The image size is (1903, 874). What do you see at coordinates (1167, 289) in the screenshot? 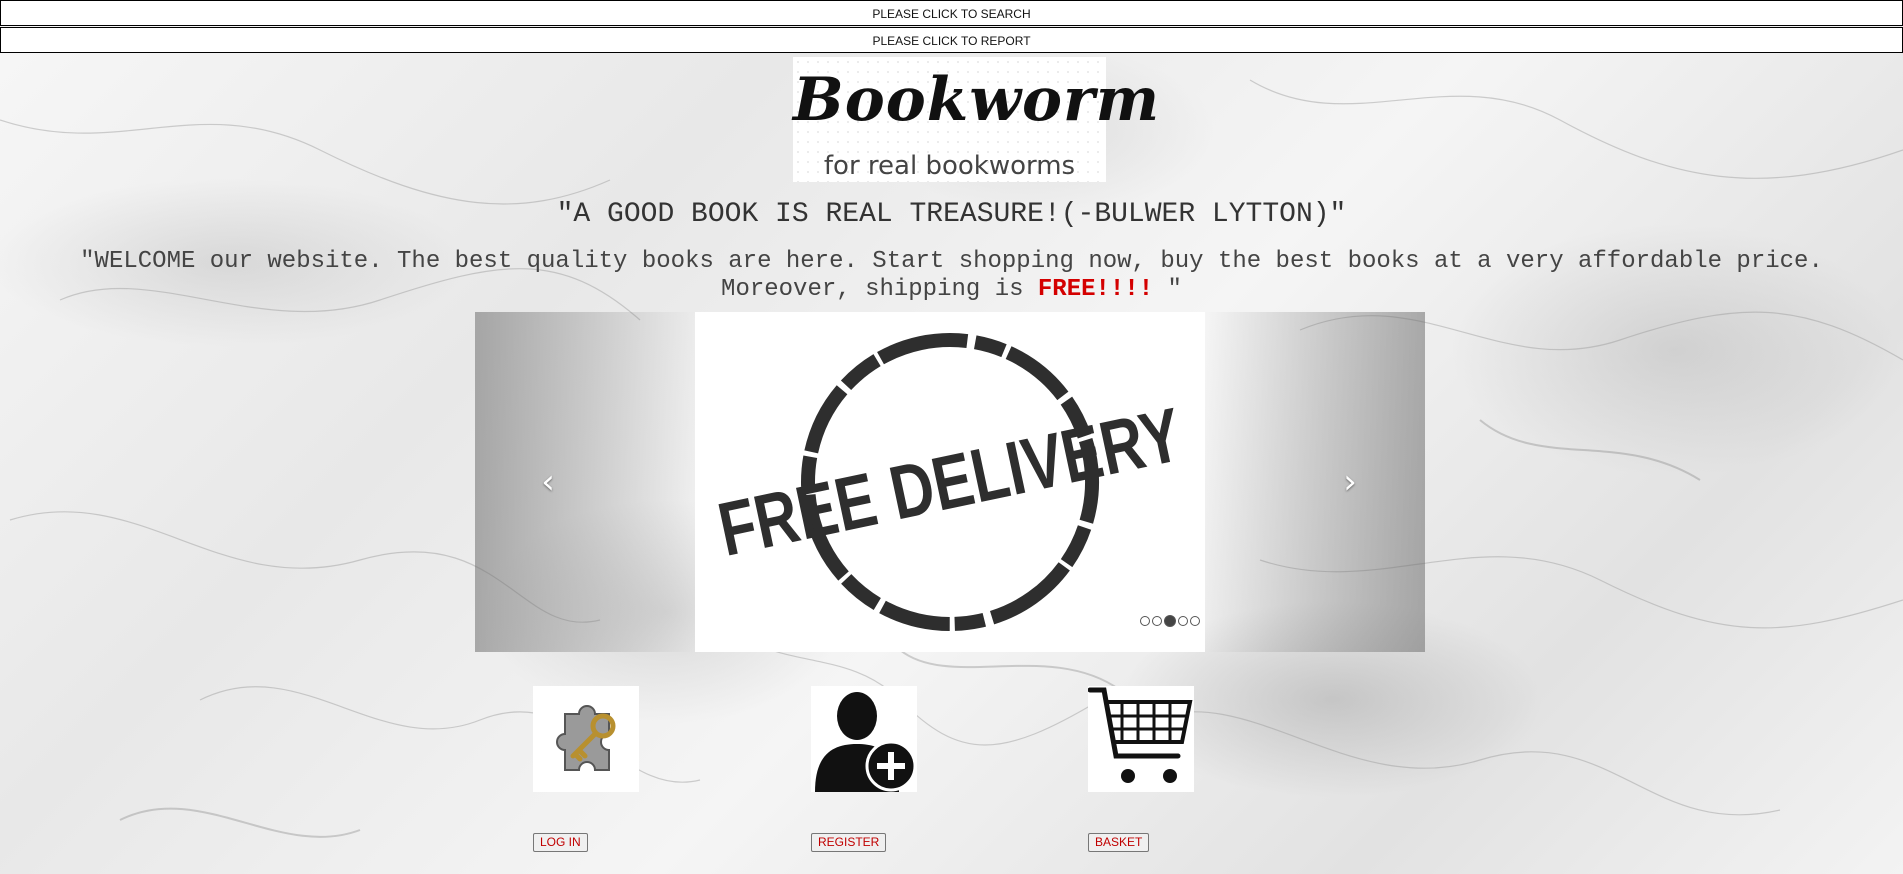
I see `welcome-line-2-suffix: "` at bounding box center [1167, 289].